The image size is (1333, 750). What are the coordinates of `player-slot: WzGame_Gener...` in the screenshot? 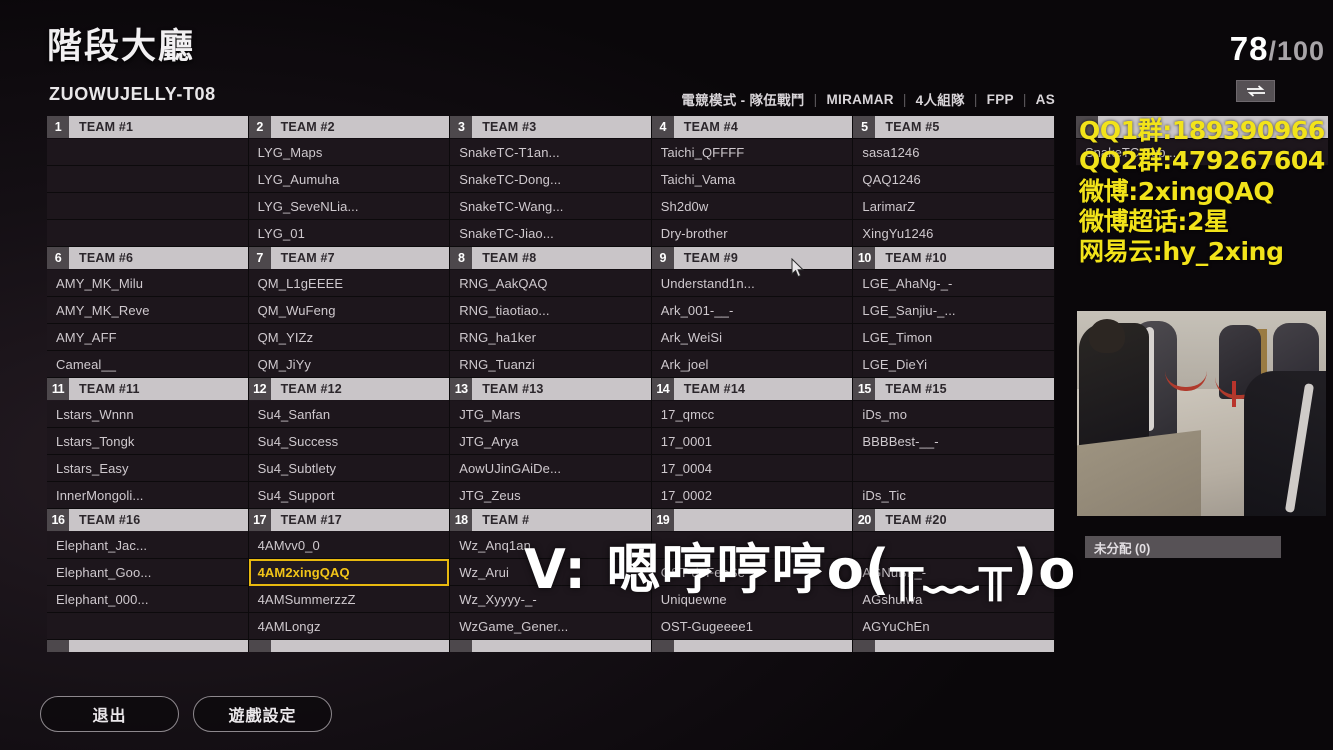 It's located at (550, 626).